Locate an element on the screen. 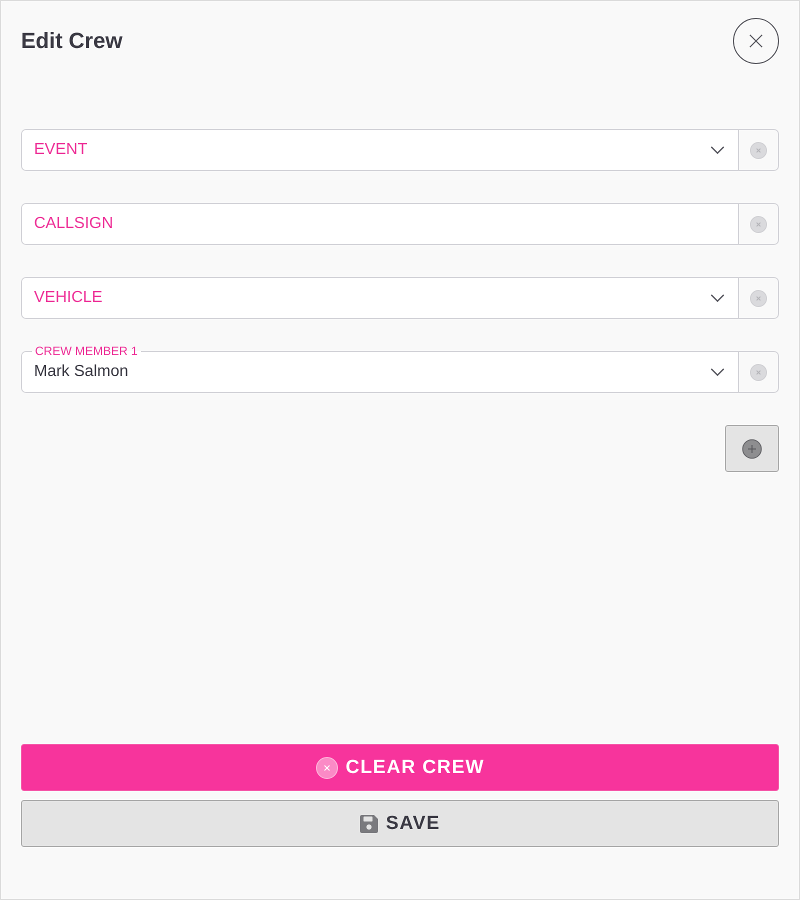  dialog-title: Edit Crew is located at coordinates (71, 41).